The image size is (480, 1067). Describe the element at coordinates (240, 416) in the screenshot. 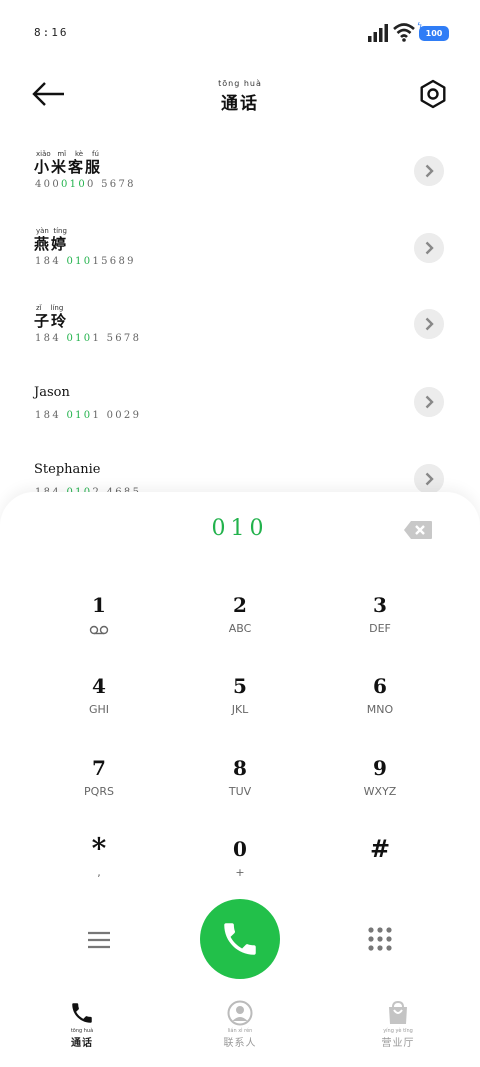

I see `list-item: Jason 184 0101 0029` at that location.